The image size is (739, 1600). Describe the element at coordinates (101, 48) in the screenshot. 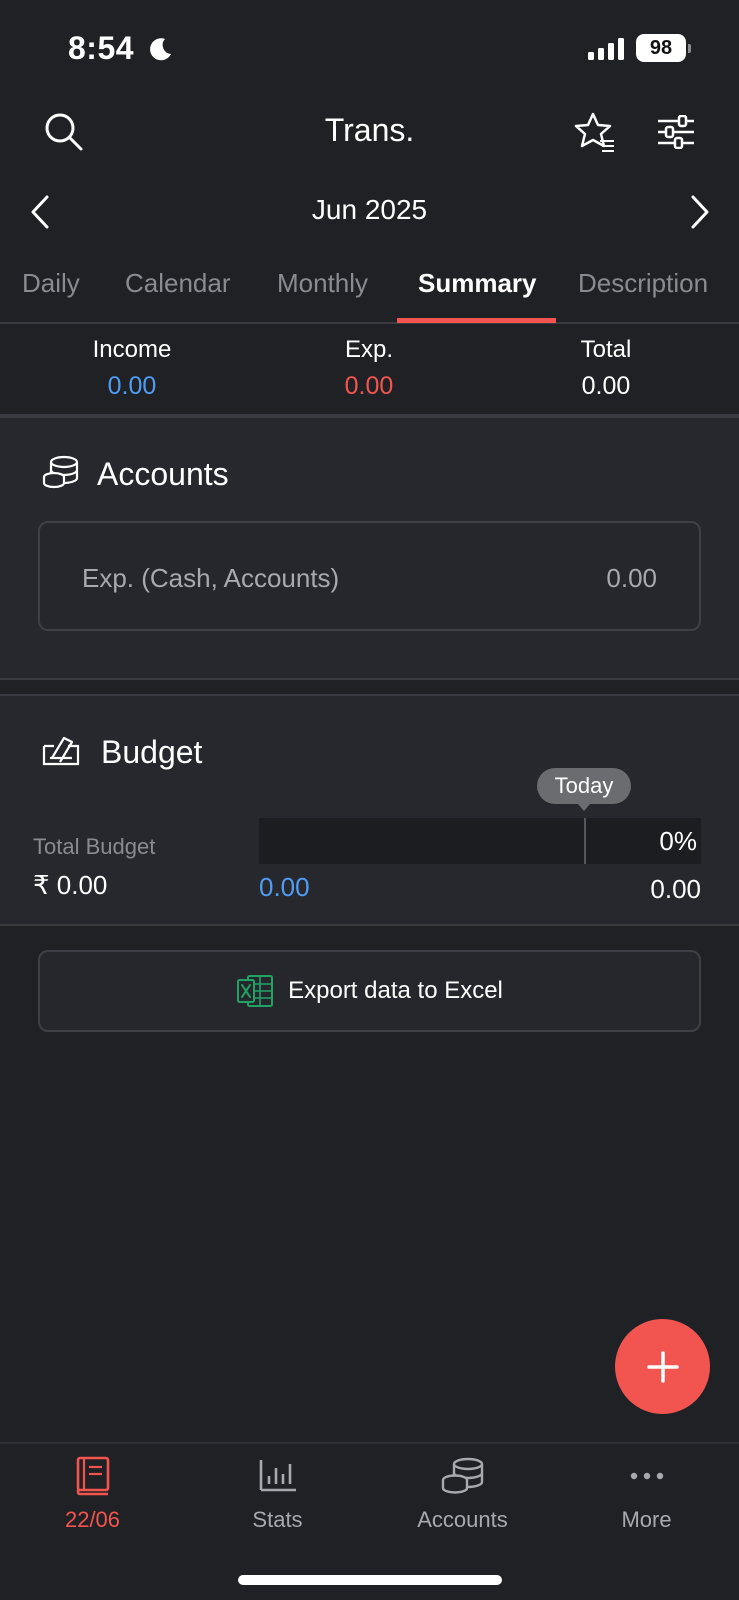

I see `status-time: 8:54` at that location.